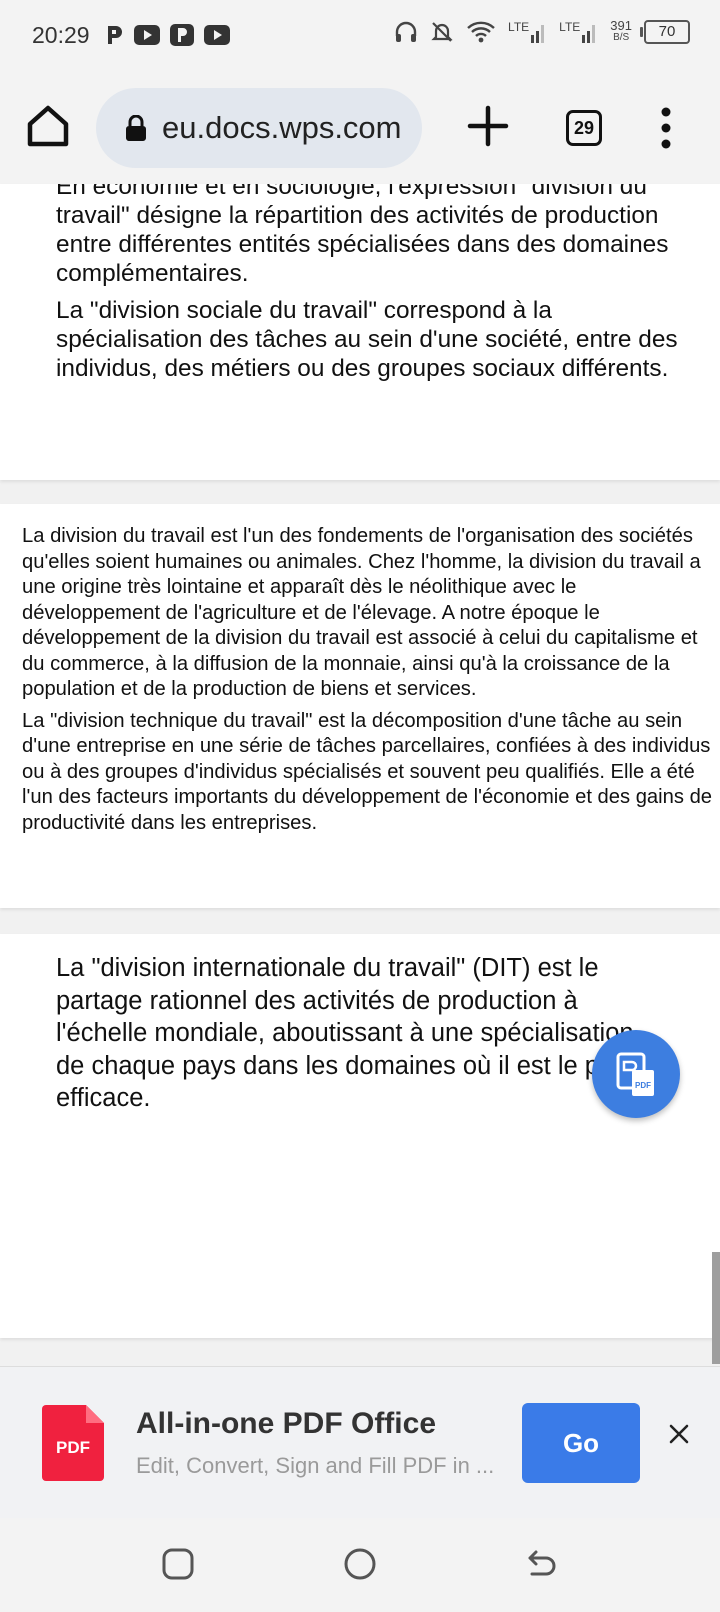 Image resolution: width=720 pixels, height=1612 pixels. Describe the element at coordinates (621, 30) in the screenshot. I see `network-speed: 391 B/S` at that location.